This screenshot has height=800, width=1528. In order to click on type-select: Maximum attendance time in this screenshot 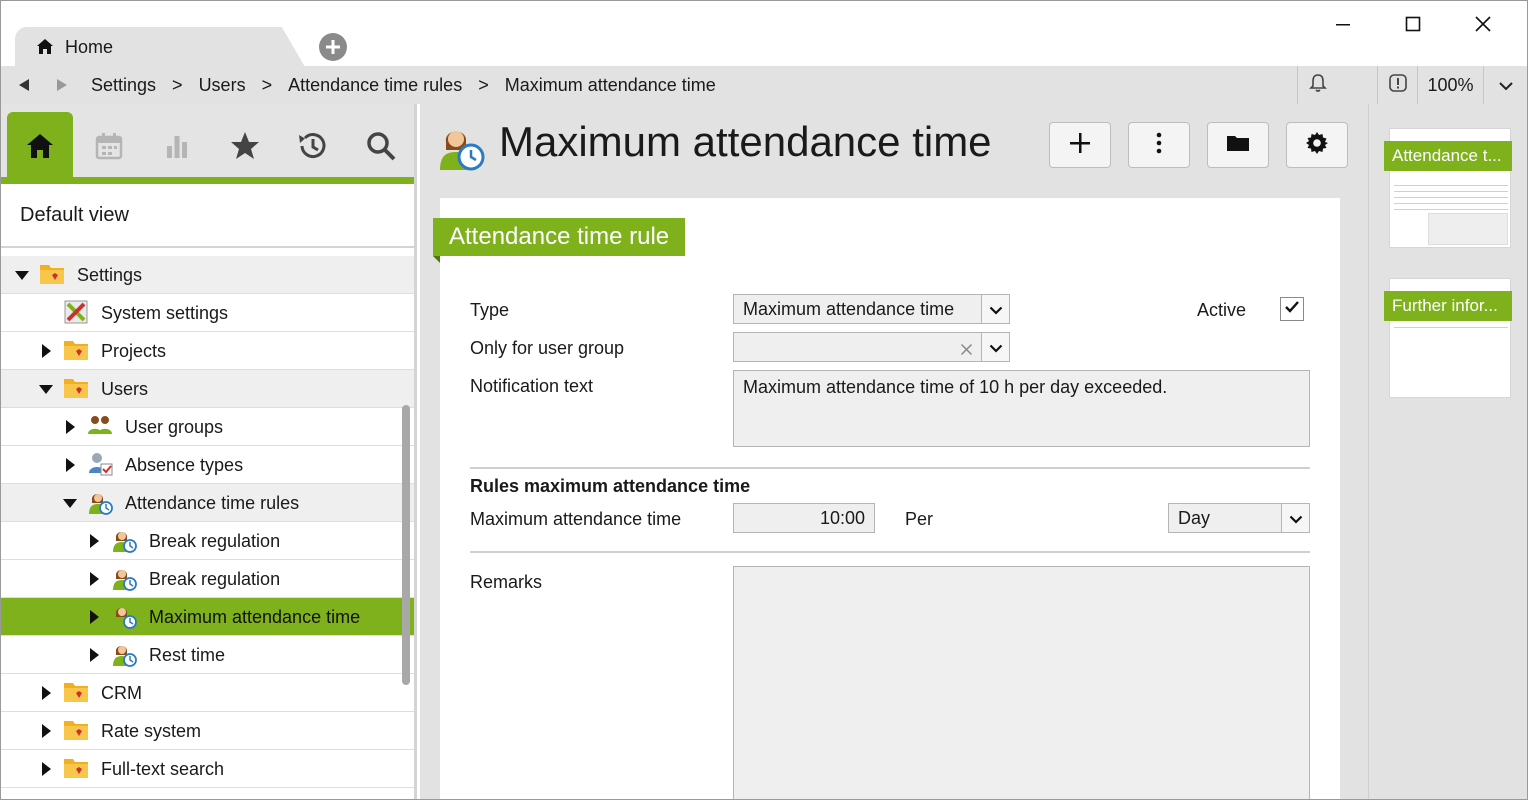, I will do `click(871, 309)`.